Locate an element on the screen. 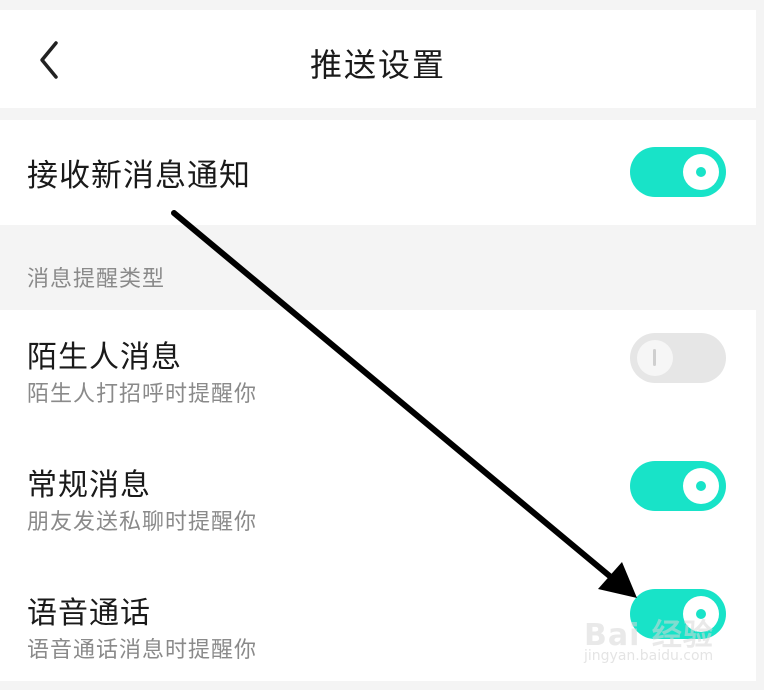  watermark: Bai 经验 jingyan.baidu.com is located at coordinates (669, 636).